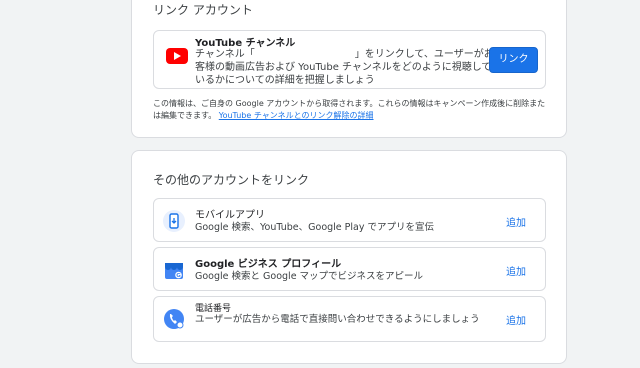 The width and height of the screenshot is (640, 368). What do you see at coordinates (178, 276) in the screenshot?
I see `svg-text: G` at bounding box center [178, 276].